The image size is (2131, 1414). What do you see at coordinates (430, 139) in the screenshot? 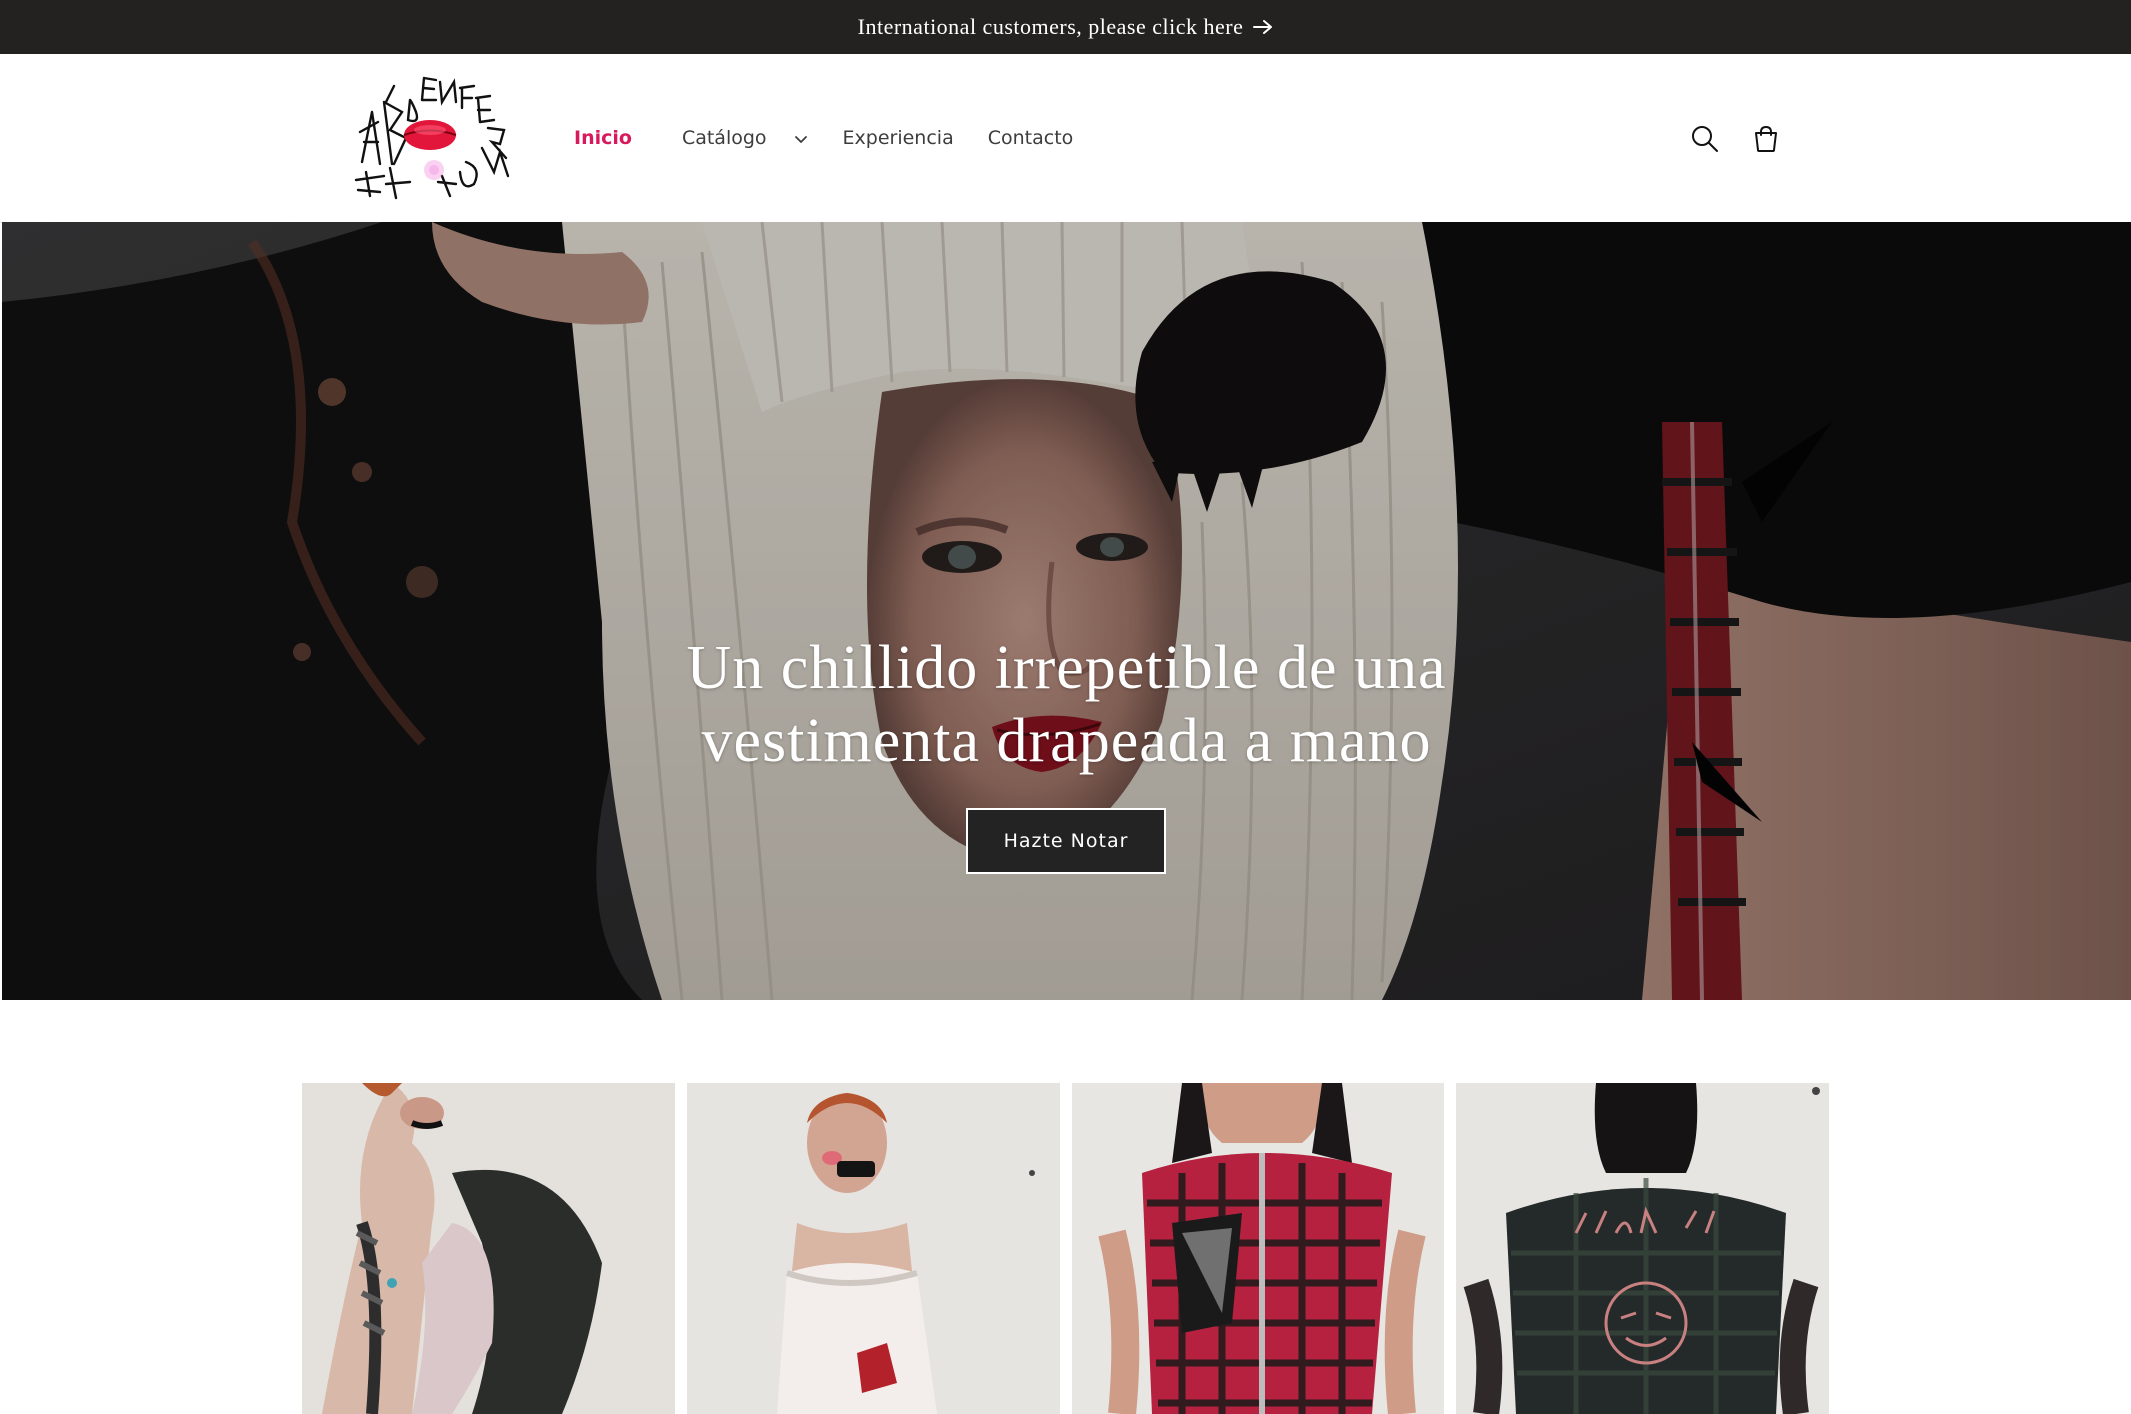
I see `brand-logo` at bounding box center [430, 139].